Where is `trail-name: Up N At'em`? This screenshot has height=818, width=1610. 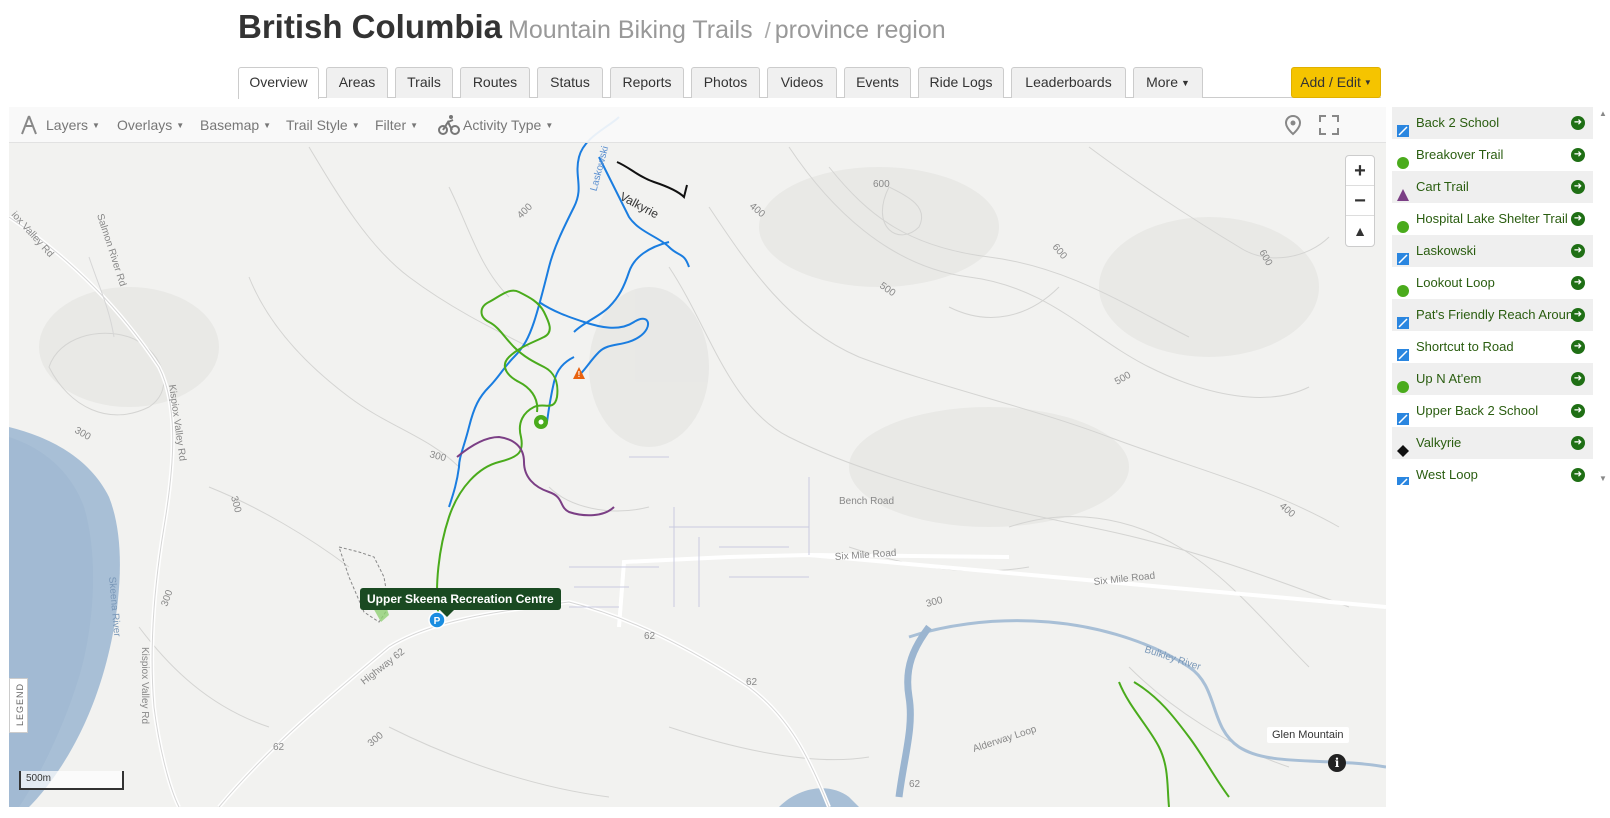
trail-name: Up N At'em is located at coordinates (1448, 378).